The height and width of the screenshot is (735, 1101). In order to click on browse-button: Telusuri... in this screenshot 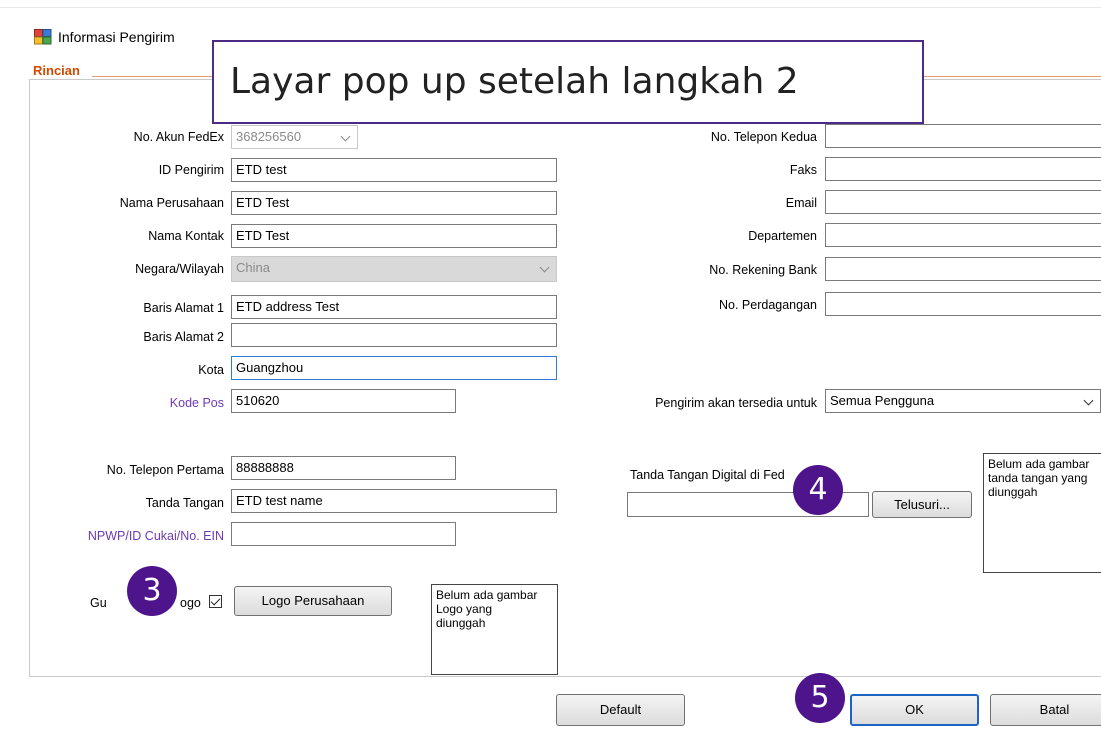, I will do `click(922, 504)`.